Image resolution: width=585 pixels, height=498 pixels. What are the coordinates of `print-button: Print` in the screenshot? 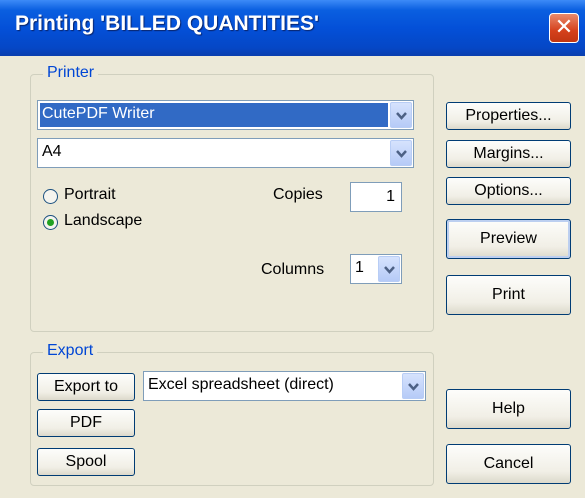 It's located at (508, 295).